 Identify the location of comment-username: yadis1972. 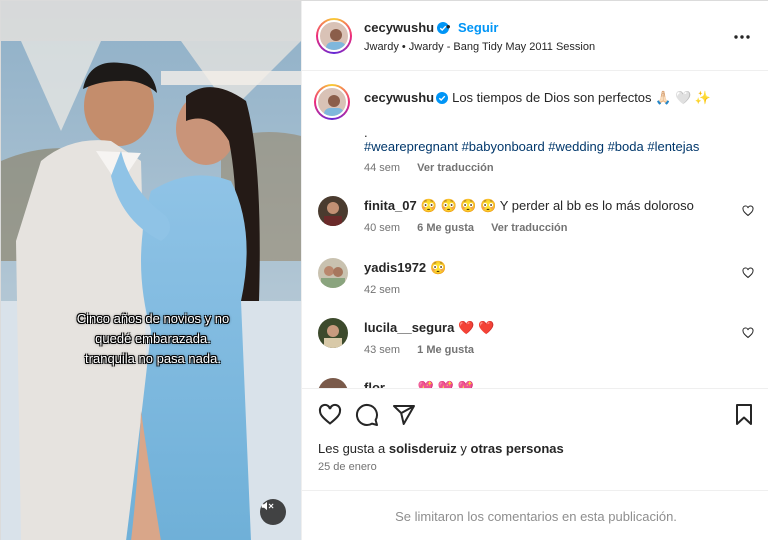
(395, 267).